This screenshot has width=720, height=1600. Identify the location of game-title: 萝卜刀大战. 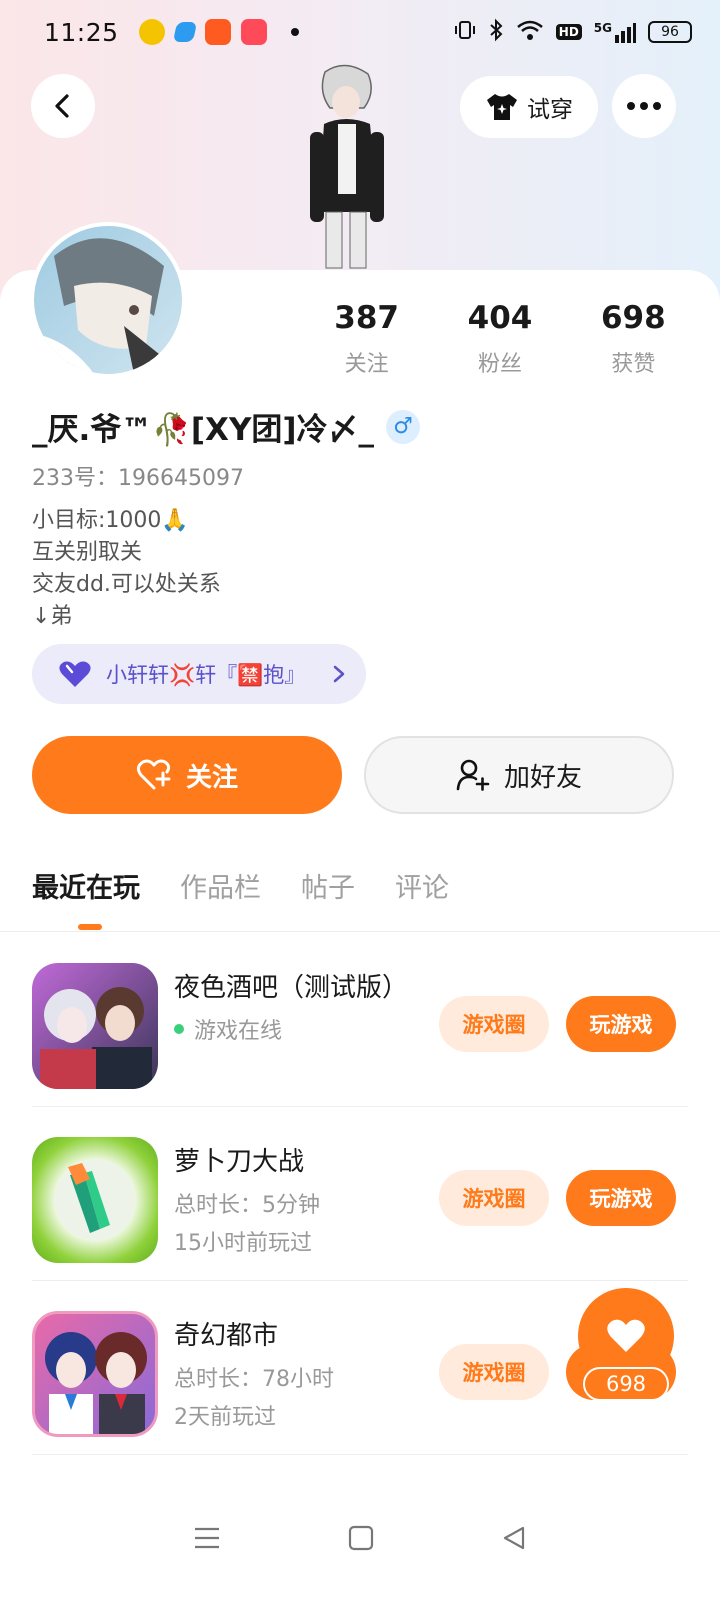
(239, 1162).